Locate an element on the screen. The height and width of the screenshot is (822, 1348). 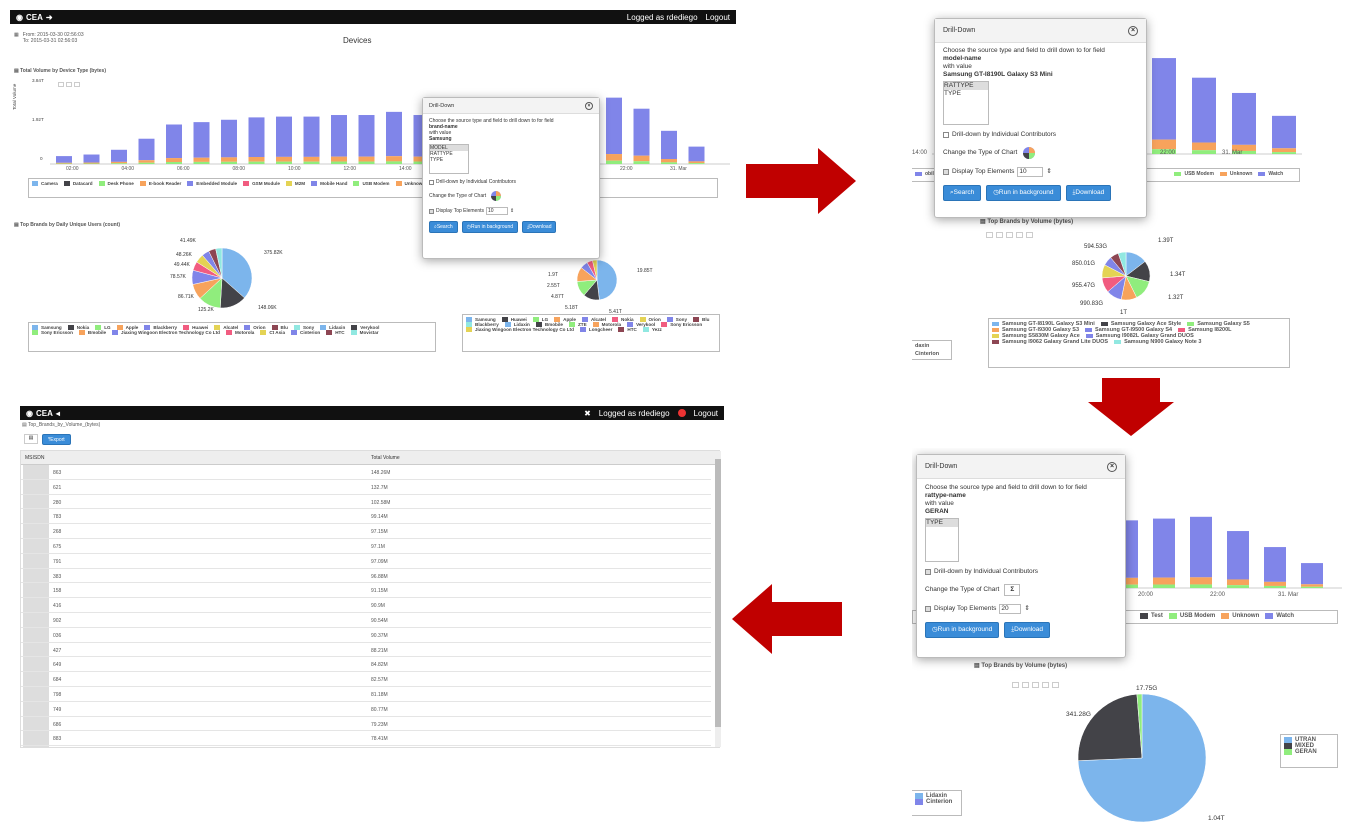
top-elements-input: 10 is located at coordinates (497, 211).